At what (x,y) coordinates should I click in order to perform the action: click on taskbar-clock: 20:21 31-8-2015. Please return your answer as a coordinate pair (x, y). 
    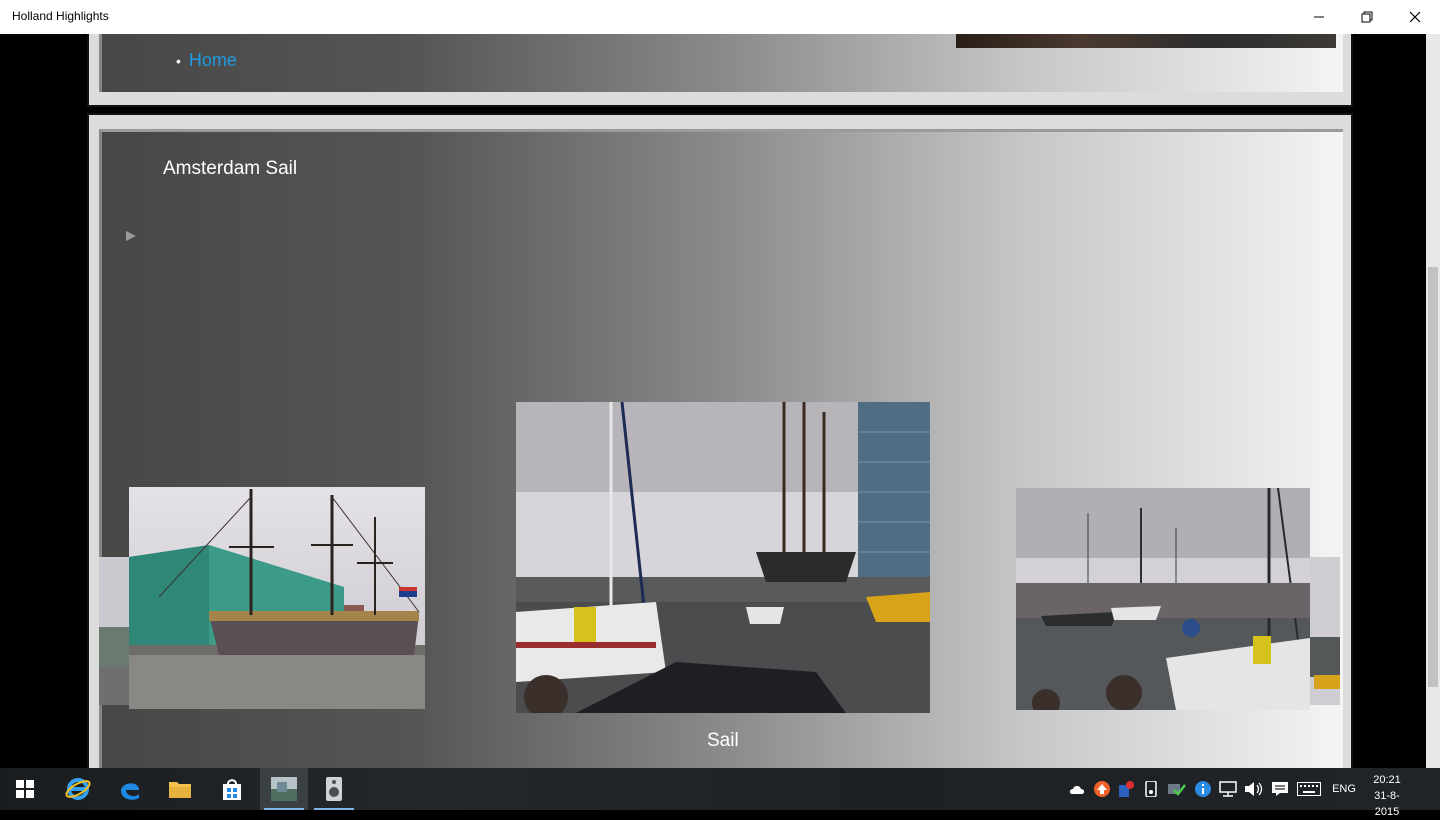
    Looking at the image, I should click on (1387, 796).